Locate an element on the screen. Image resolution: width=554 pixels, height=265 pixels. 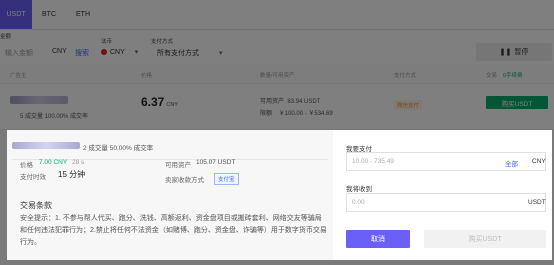
seller-payment-badge: 支付宝 is located at coordinates (226, 179).